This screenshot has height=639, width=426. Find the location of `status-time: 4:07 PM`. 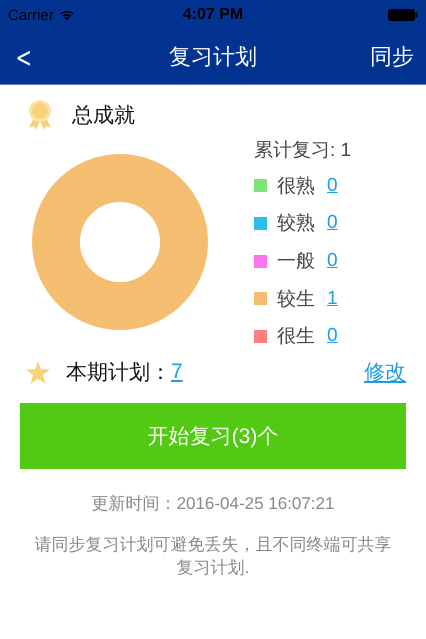

status-time: 4:07 PM is located at coordinates (213, 15).